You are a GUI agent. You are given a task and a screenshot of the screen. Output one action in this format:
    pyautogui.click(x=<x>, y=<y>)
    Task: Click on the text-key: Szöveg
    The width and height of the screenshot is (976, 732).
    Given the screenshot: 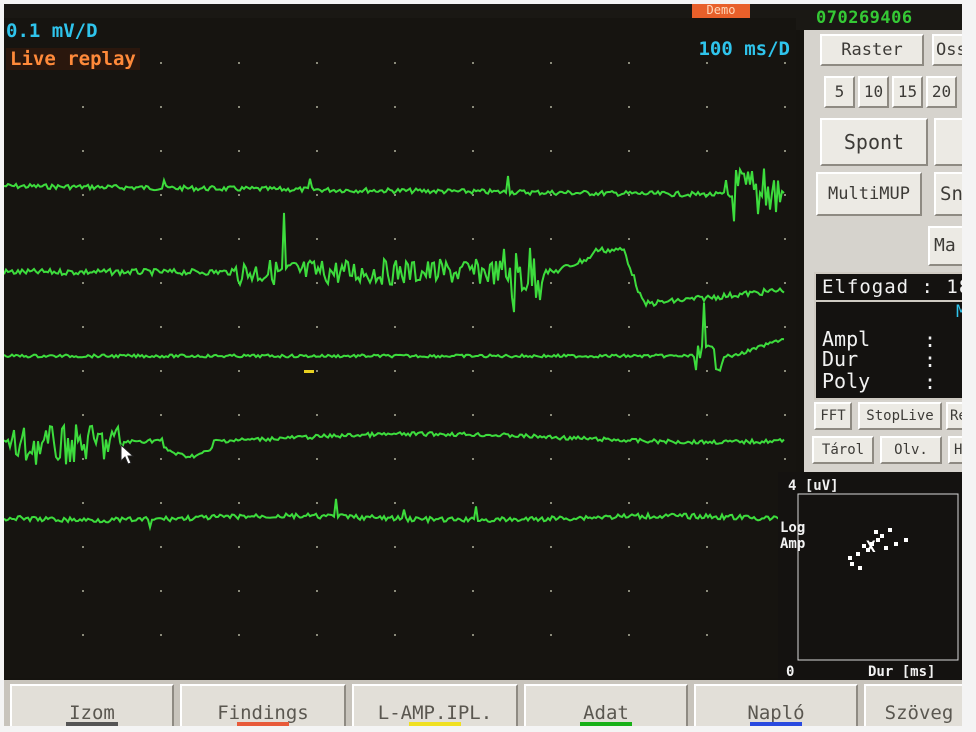 What is the action you would take?
    pyautogui.click(x=913, y=705)
    